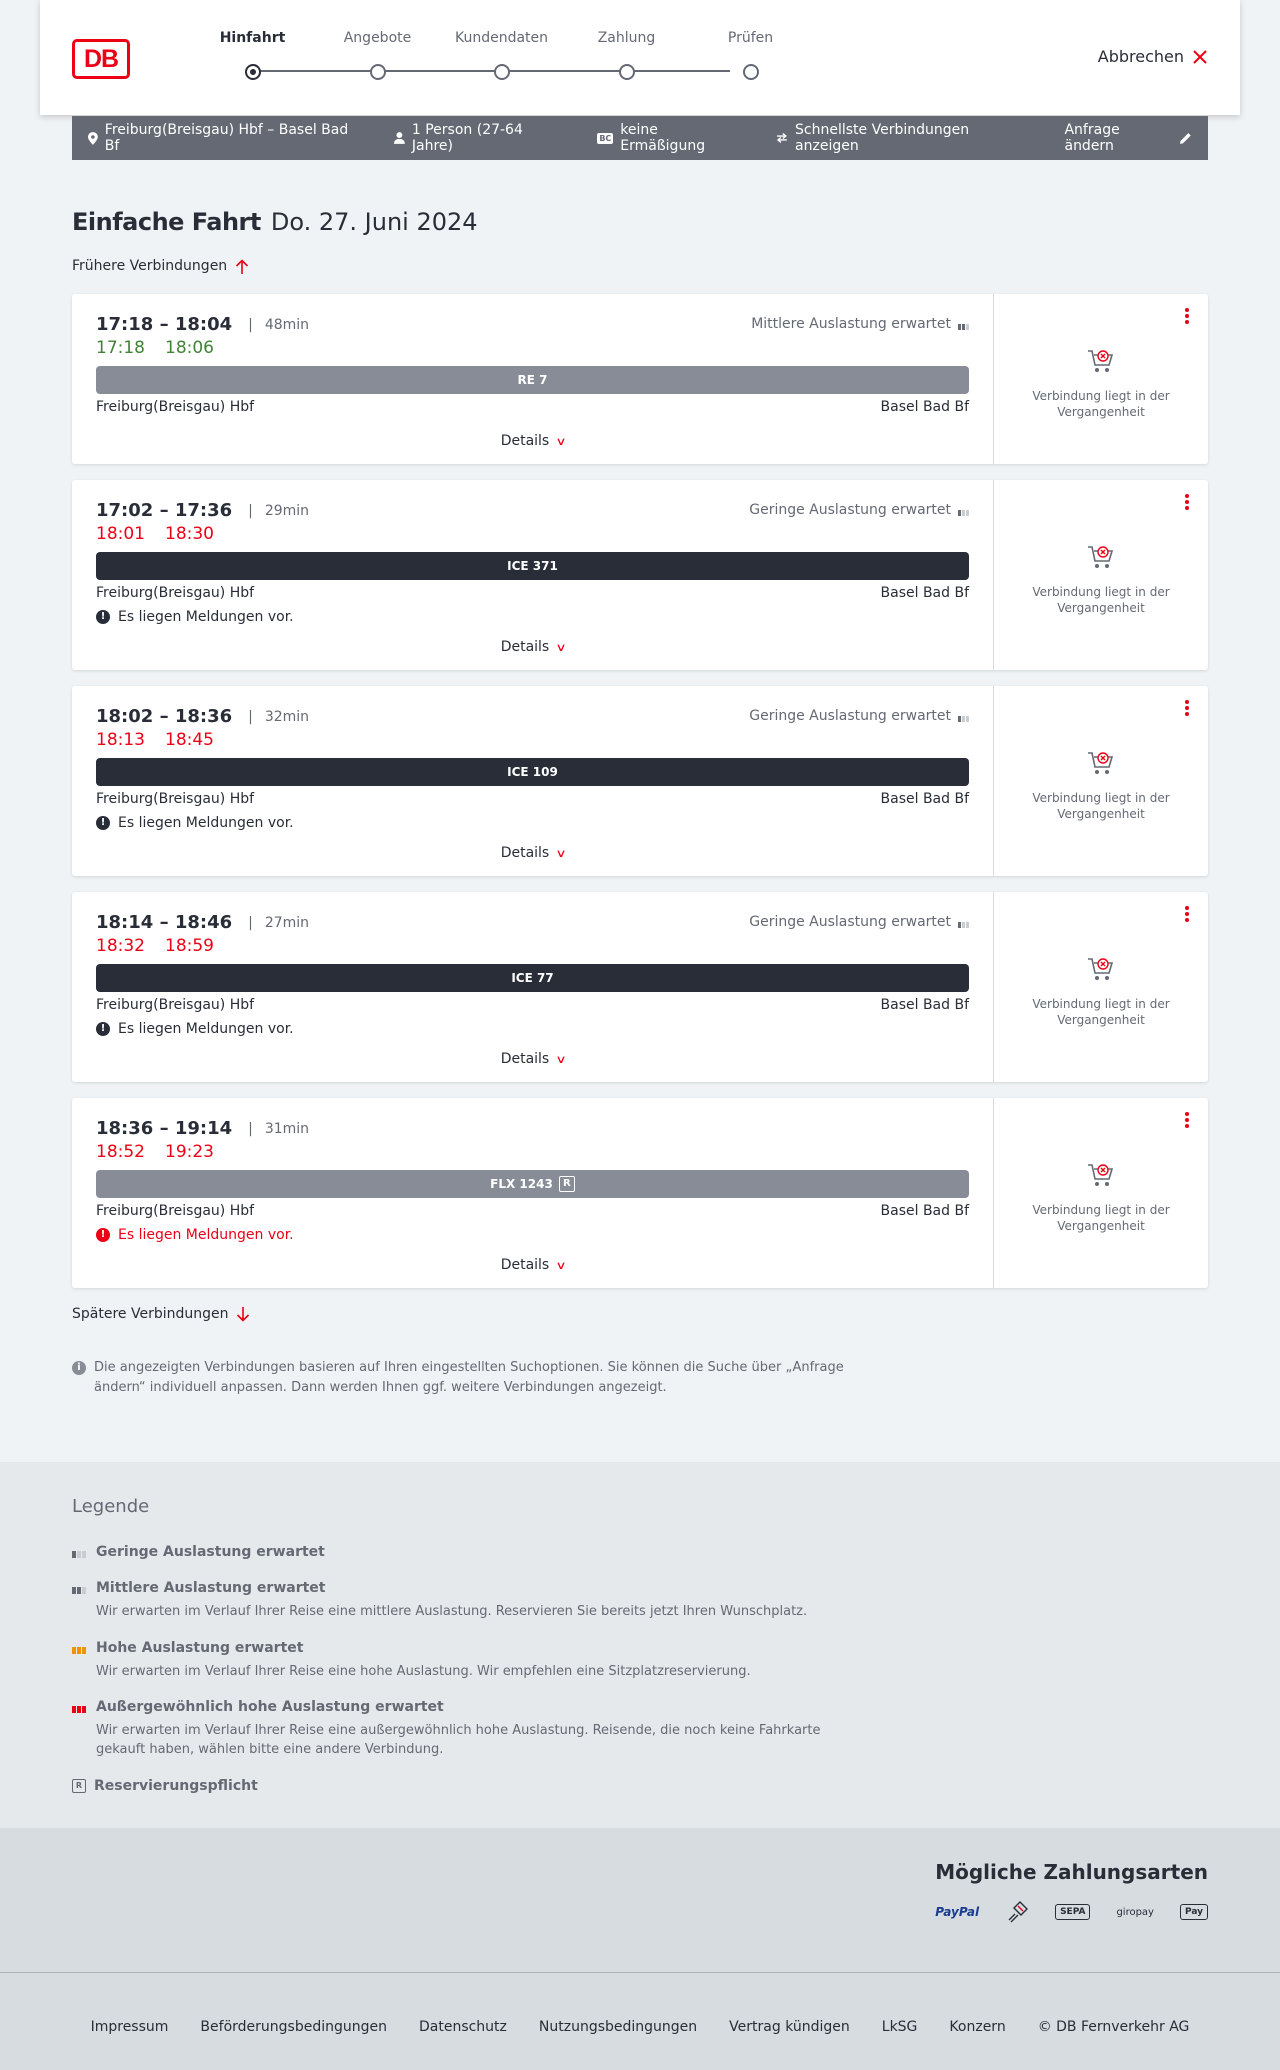  What do you see at coordinates (252, 55) in the screenshot?
I see `step-hinfahrt: Hinfahrt` at bounding box center [252, 55].